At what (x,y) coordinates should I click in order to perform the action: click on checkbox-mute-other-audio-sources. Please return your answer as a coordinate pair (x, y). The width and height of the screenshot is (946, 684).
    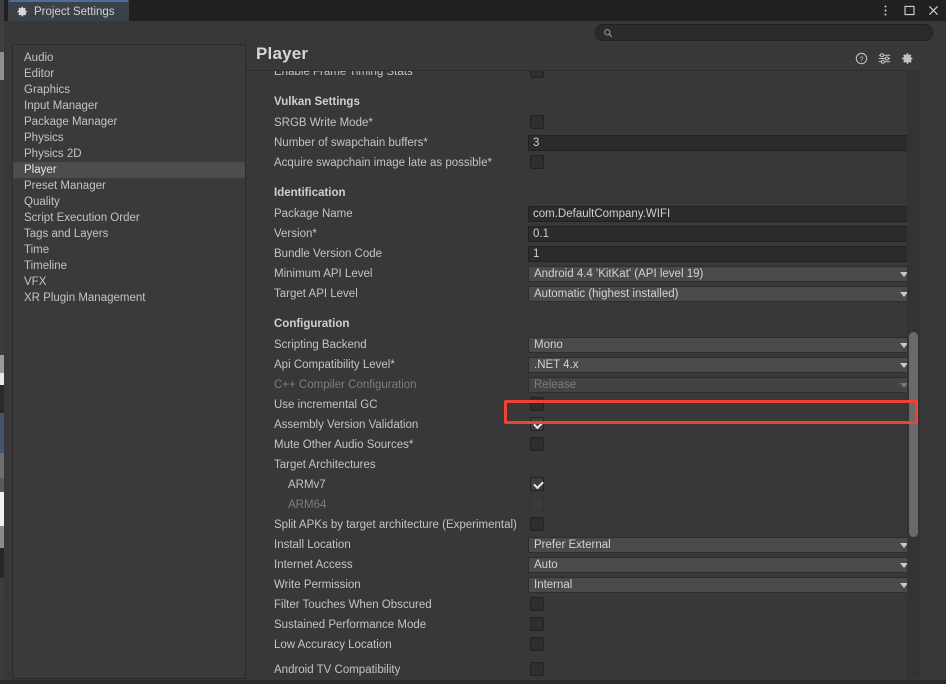
    Looking at the image, I should click on (537, 444).